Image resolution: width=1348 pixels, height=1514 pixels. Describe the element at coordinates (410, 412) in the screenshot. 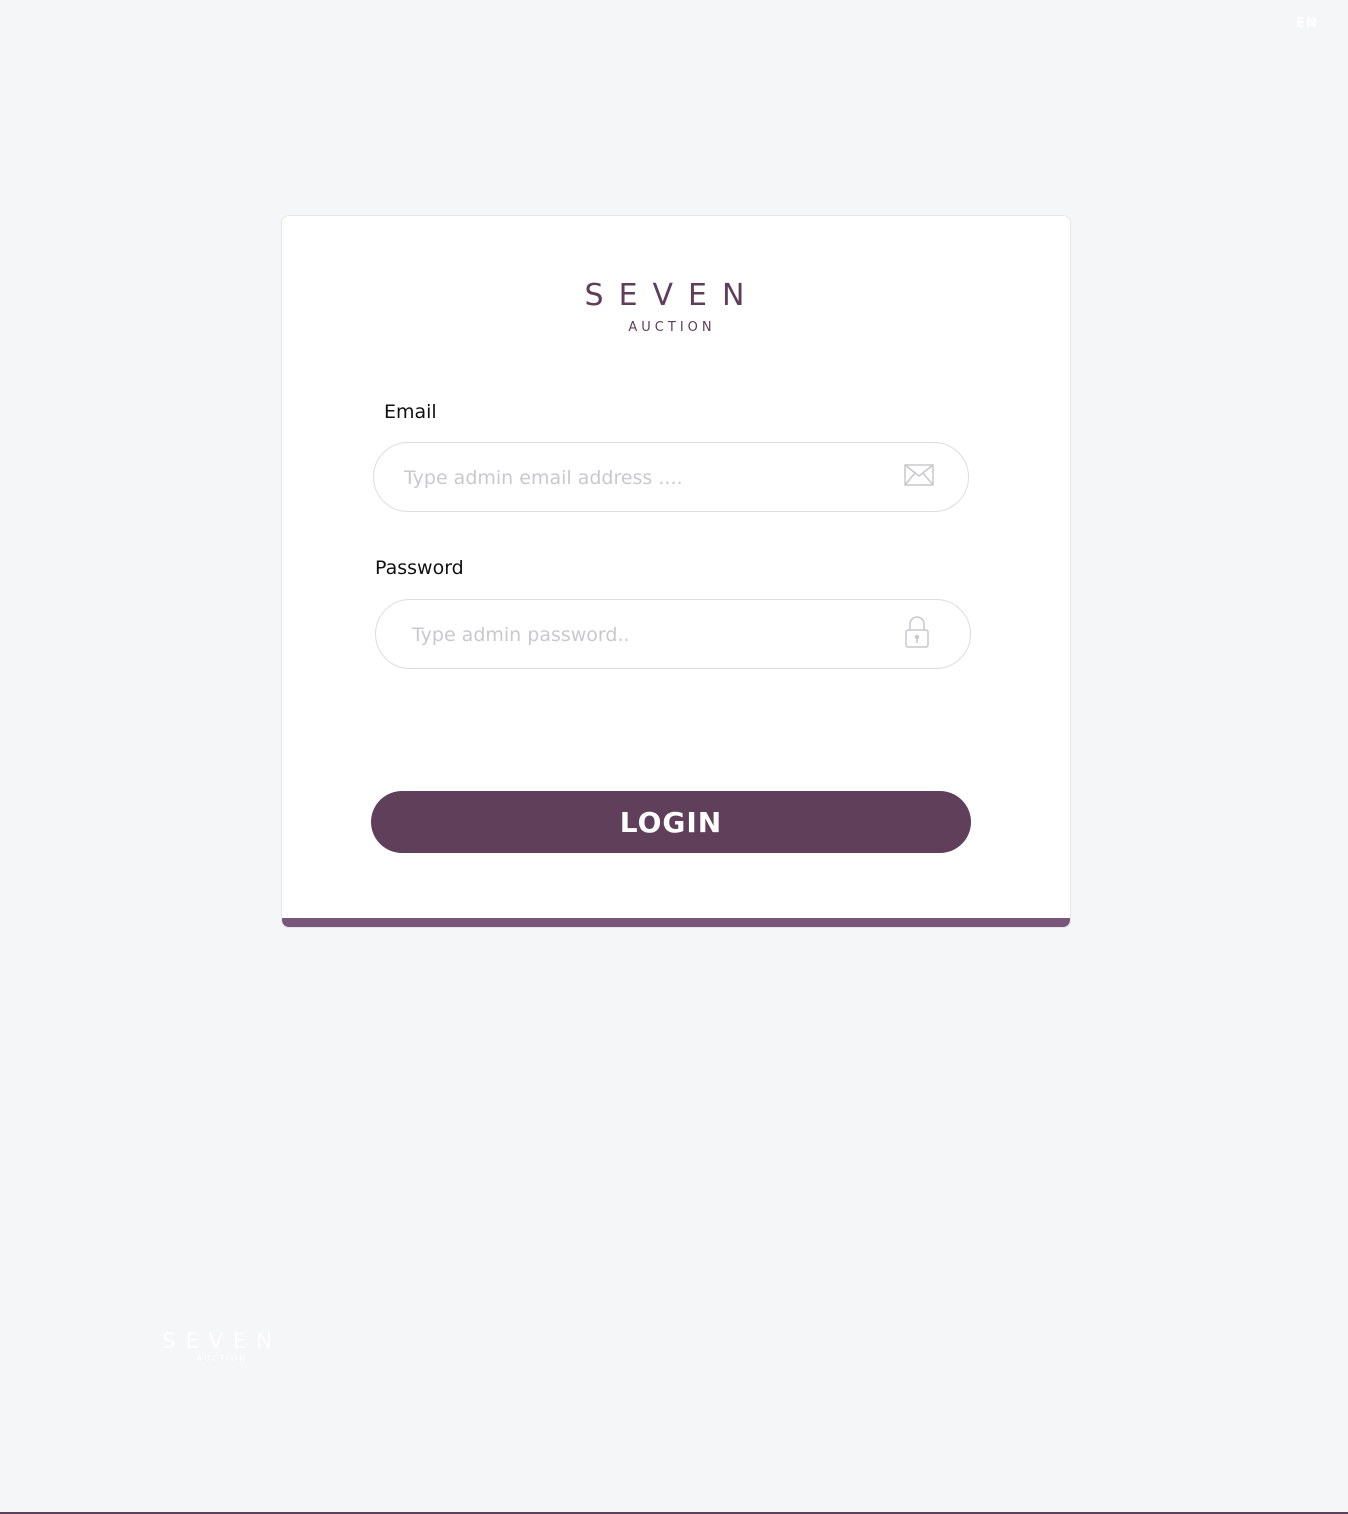

I see `email-label: Email` at that location.